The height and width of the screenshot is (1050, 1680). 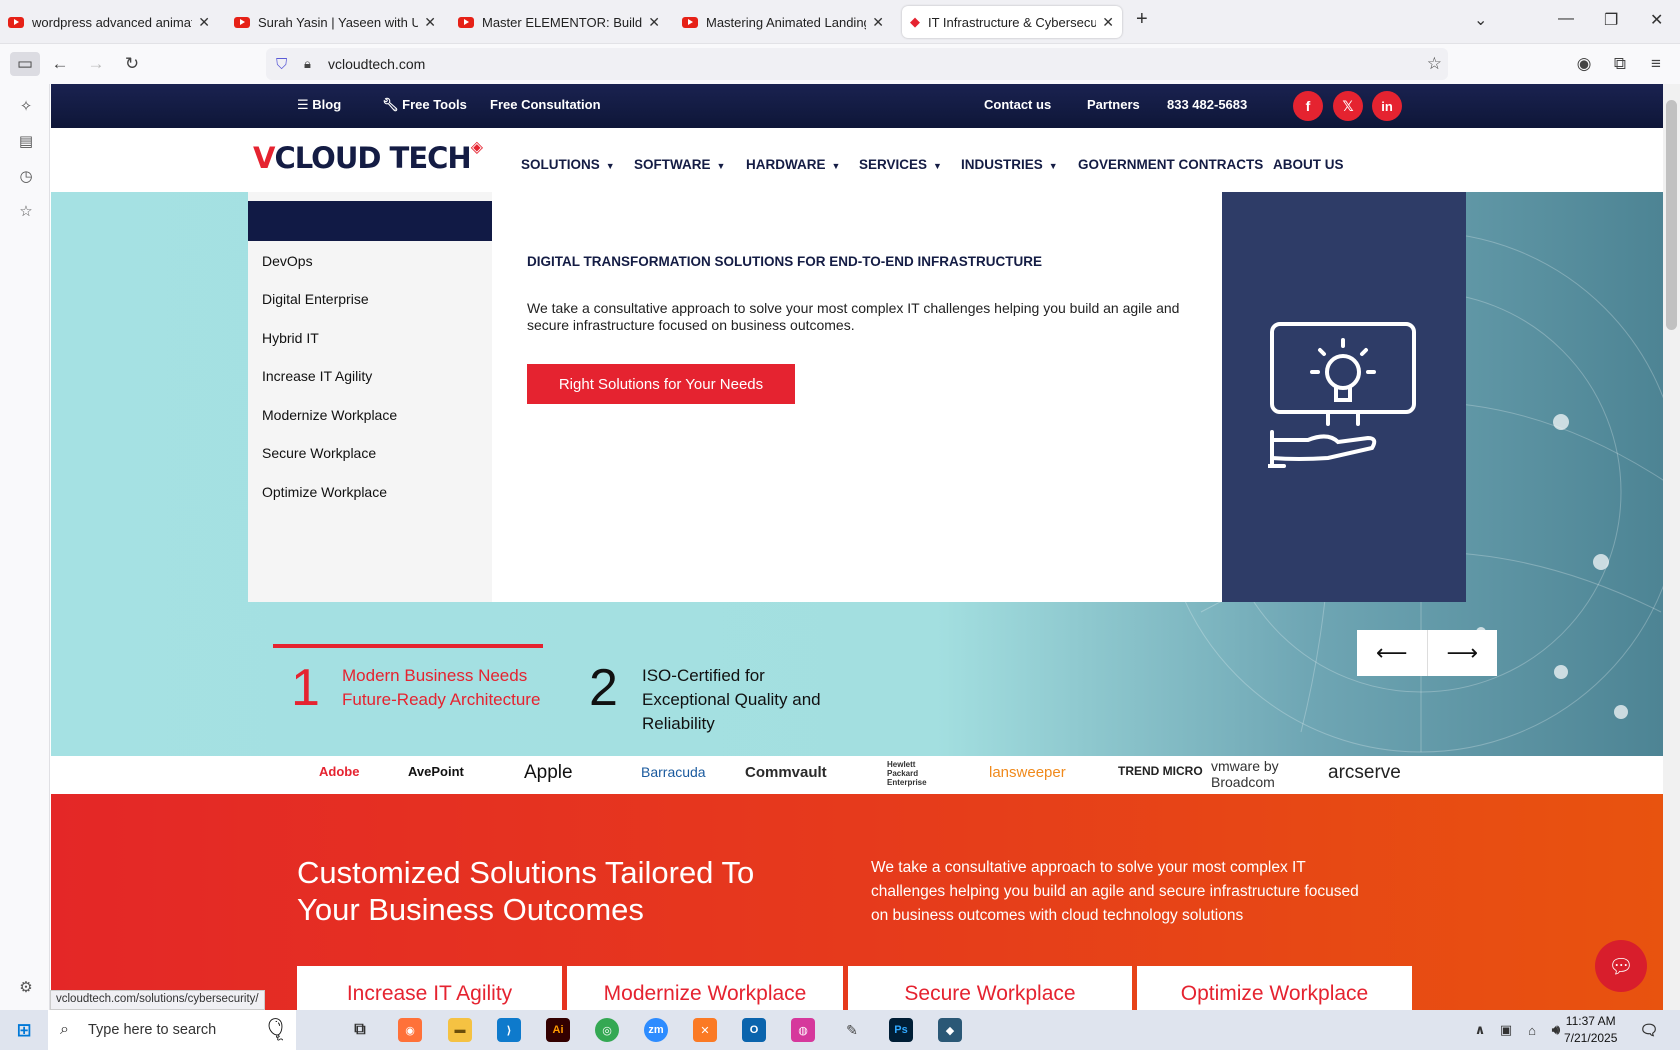 I want to click on contact-us-link: Contact us, so click(x=1017, y=104).